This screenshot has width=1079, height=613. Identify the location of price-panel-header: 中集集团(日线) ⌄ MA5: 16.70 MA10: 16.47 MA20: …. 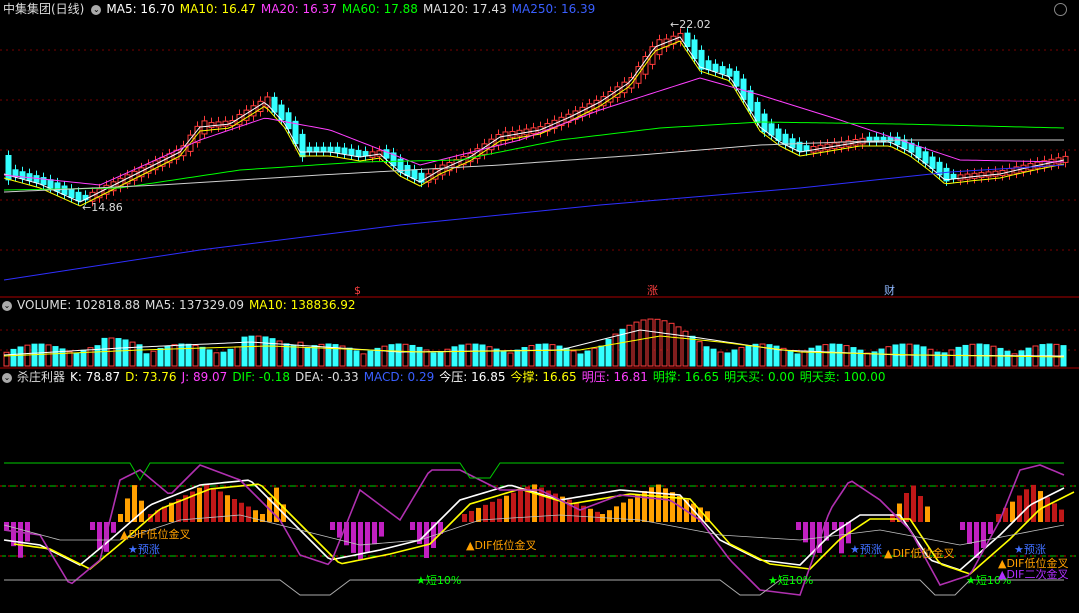
(300, 9).